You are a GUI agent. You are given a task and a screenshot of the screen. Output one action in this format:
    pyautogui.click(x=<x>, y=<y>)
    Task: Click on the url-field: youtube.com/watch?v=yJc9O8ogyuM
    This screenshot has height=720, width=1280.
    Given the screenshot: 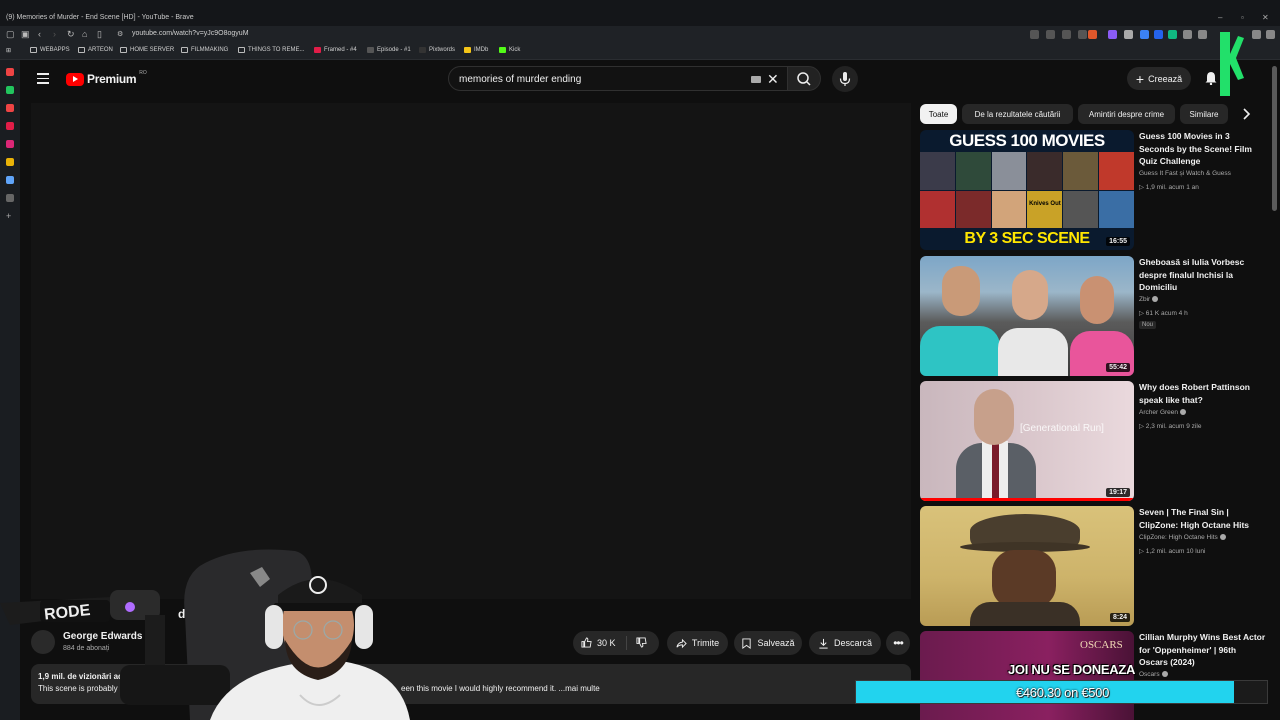 What is the action you would take?
    pyautogui.click(x=190, y=33)
    